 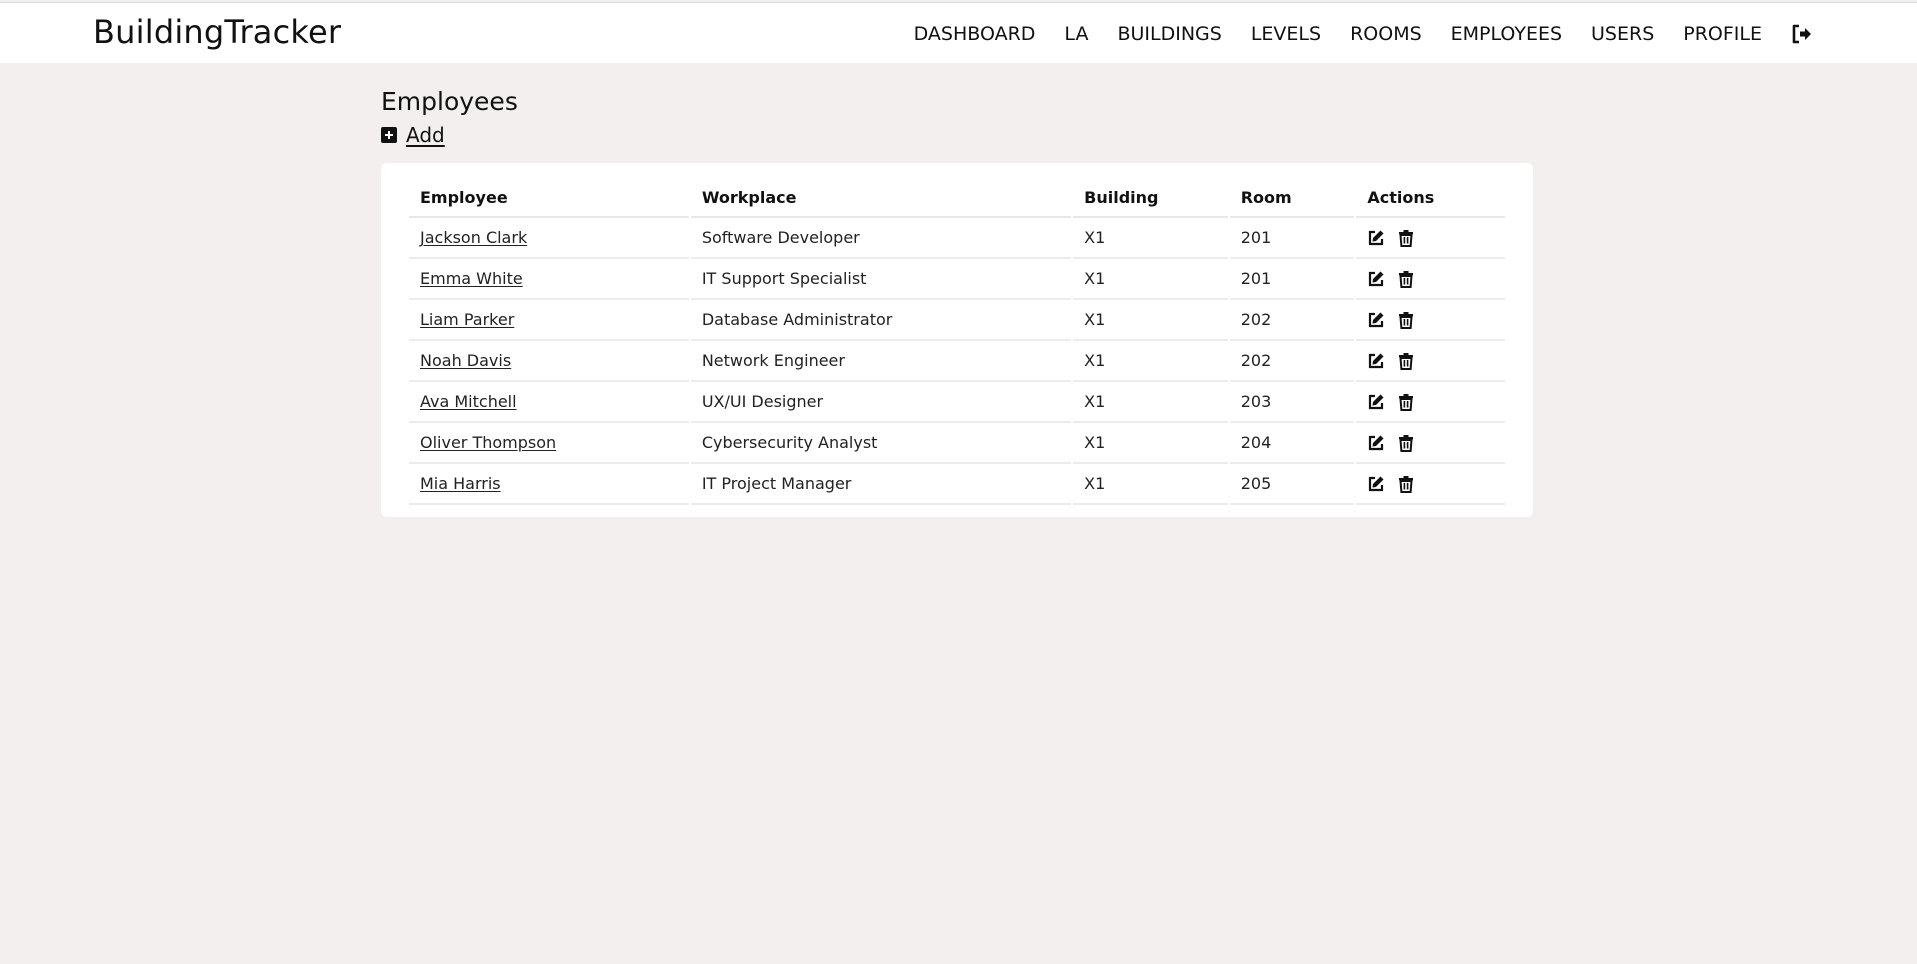 What do you see at coordinates (1622, 34) in the screenshot?
I see `nav-users: USERS` at bounding box center [1622, 34].